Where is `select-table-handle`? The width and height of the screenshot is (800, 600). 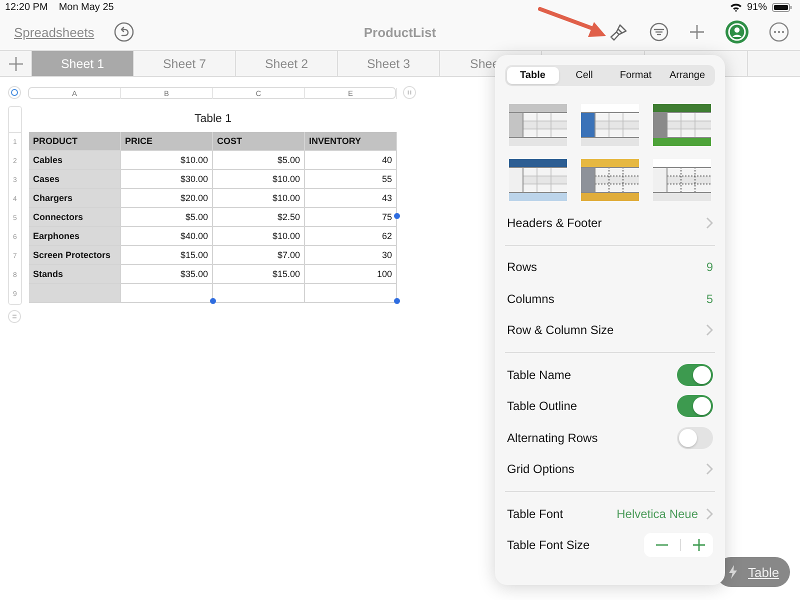
select-table-handle is located at coordinates (14, 92).